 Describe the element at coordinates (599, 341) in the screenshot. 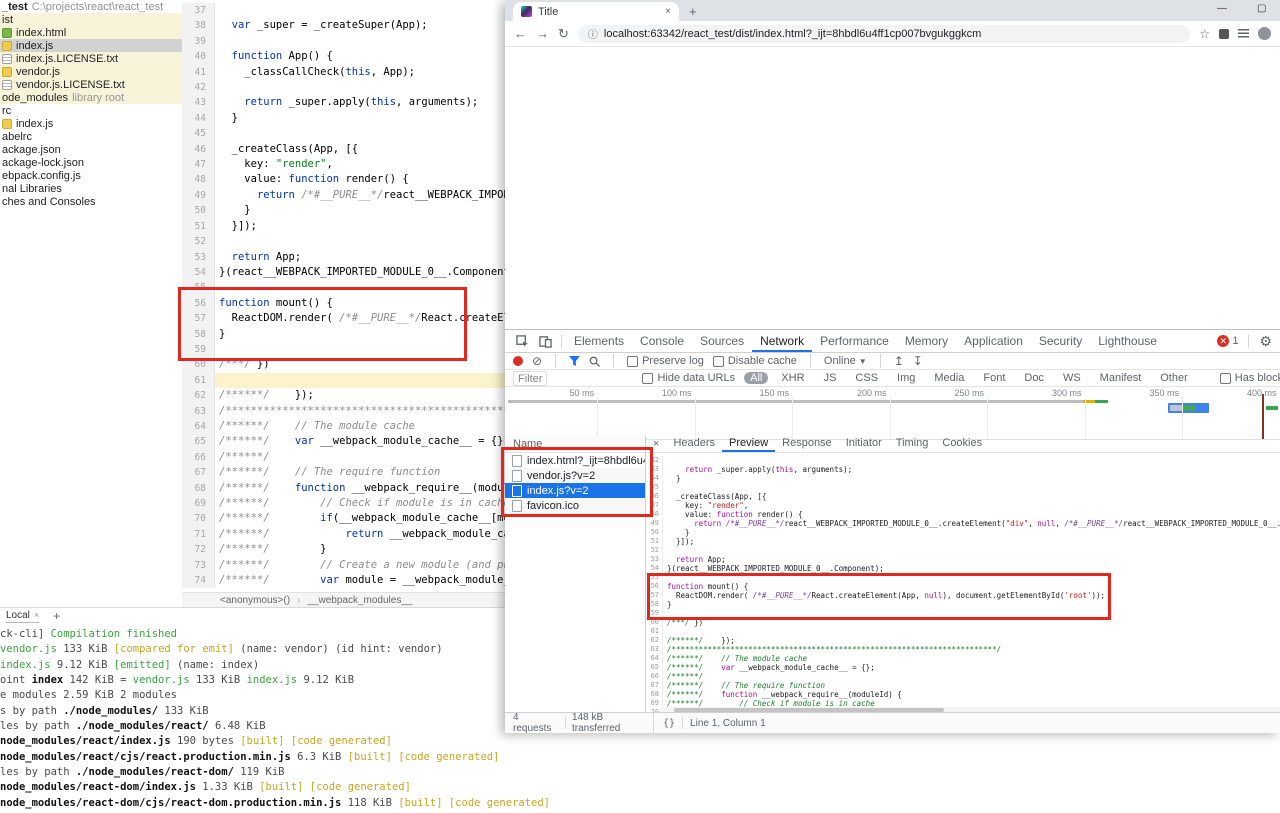

I see `devtools-tab-elements: Elements` at that location.